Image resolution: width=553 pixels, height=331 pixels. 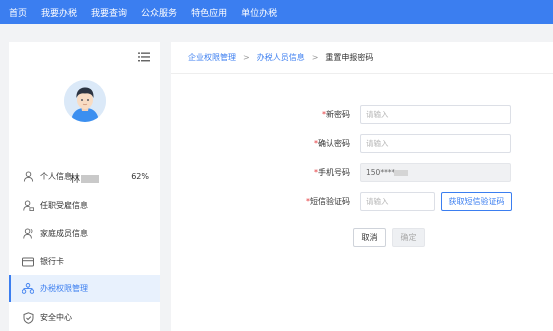 What do you see at coordinates (332, 172) in the screenshot?
I see `phone-label: *手机号码` at bounding box center [332, 172].